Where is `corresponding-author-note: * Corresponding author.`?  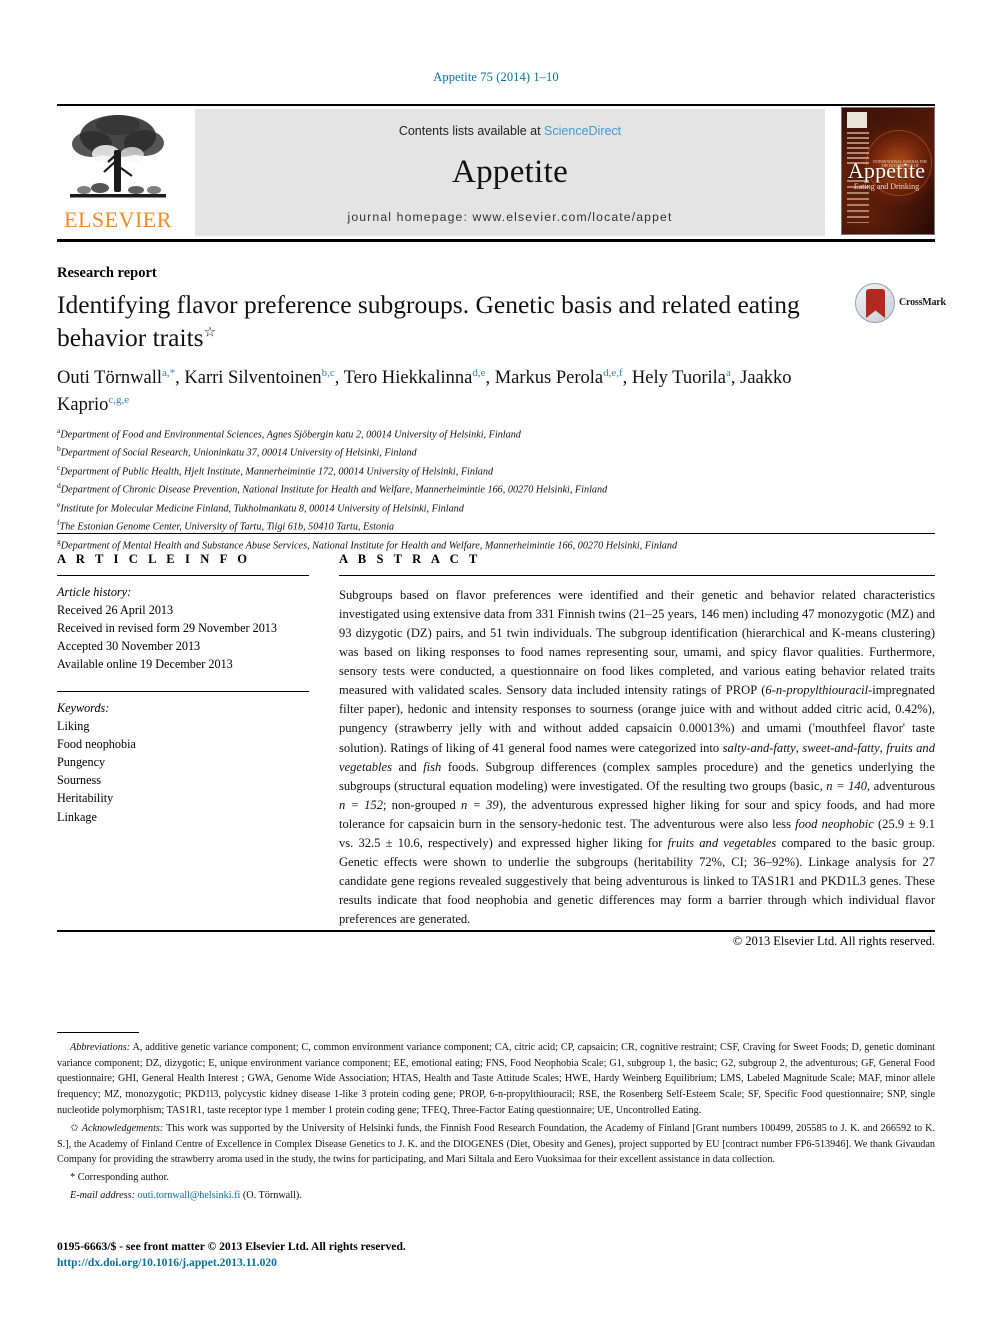
corresponding-author-note: * Corresponding author. is located at coordinates (496, 1178).